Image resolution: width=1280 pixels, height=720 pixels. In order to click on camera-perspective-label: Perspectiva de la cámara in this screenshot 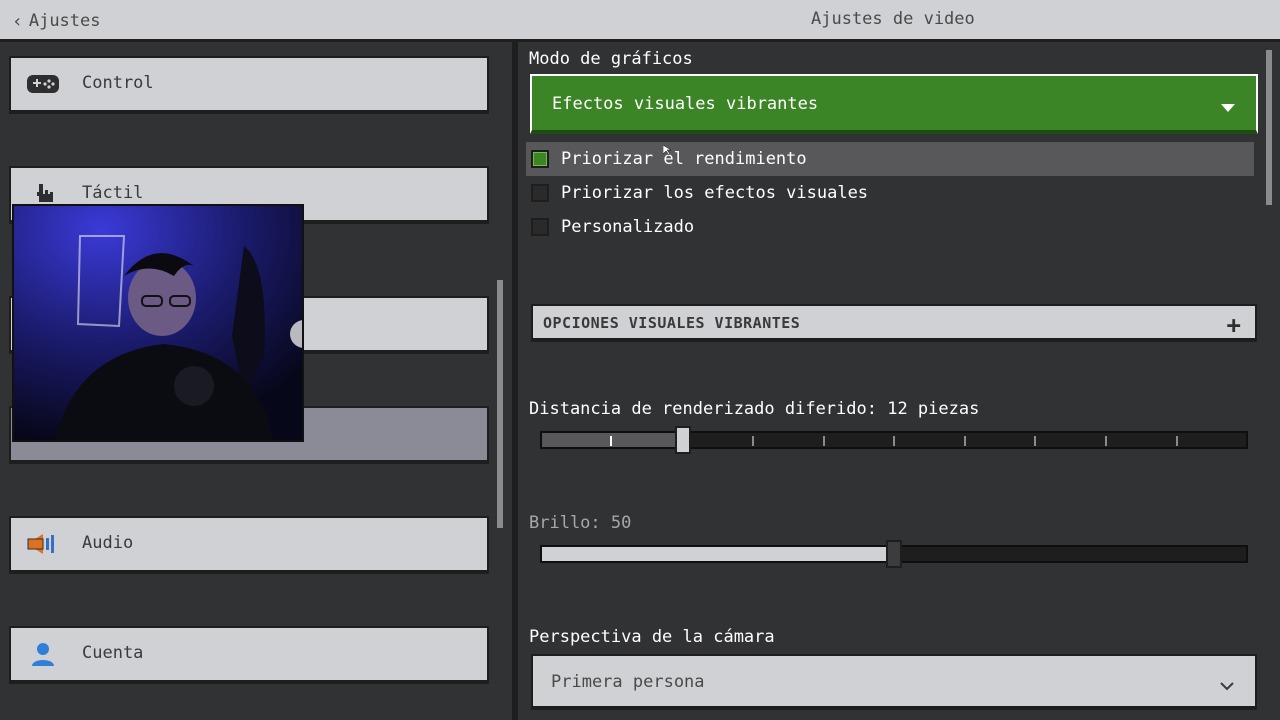, I will do `click(652, 637)`.